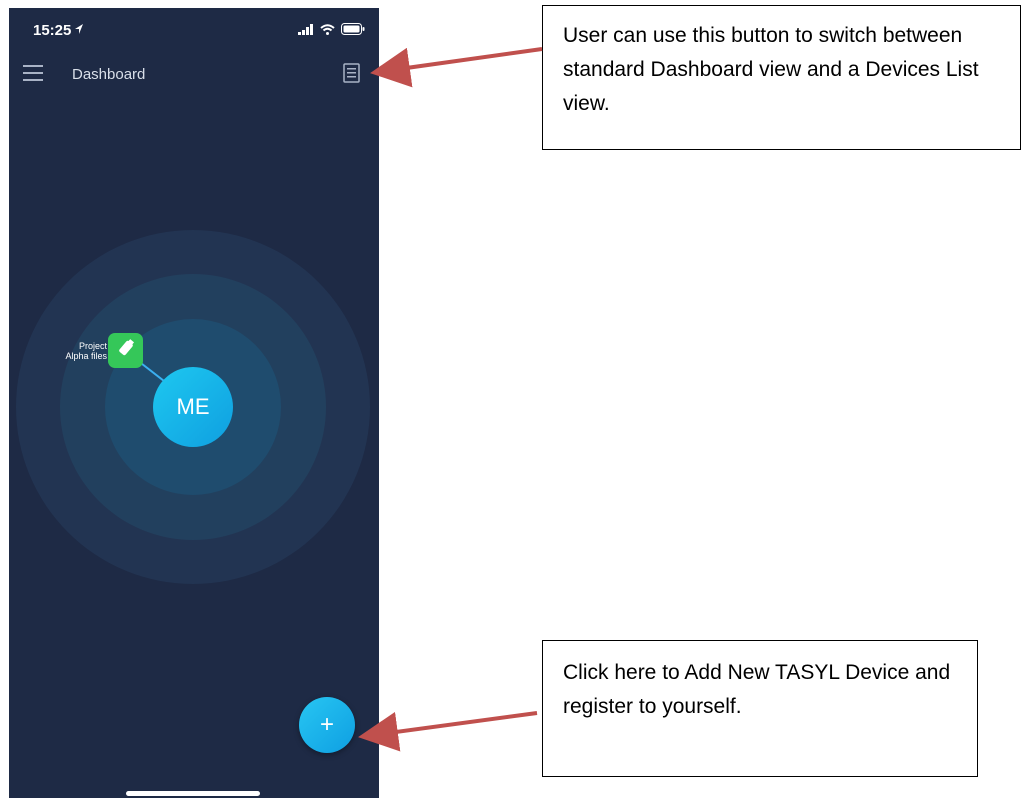 The image size is (1021, 798). What do you see at coordinates (86, 351) in the screenshot?
I see `device-label: Project Alpha files` at bounding box center [86, 351].